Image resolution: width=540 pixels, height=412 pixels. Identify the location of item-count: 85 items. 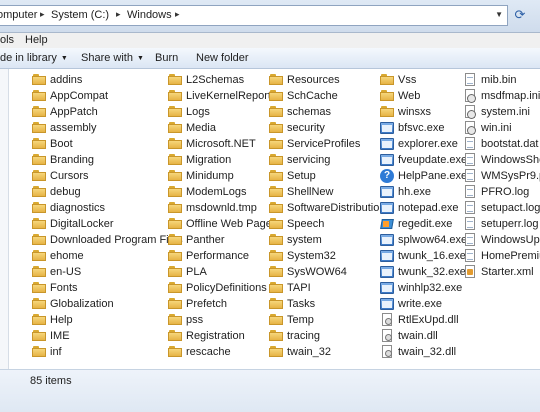
(51, 381).